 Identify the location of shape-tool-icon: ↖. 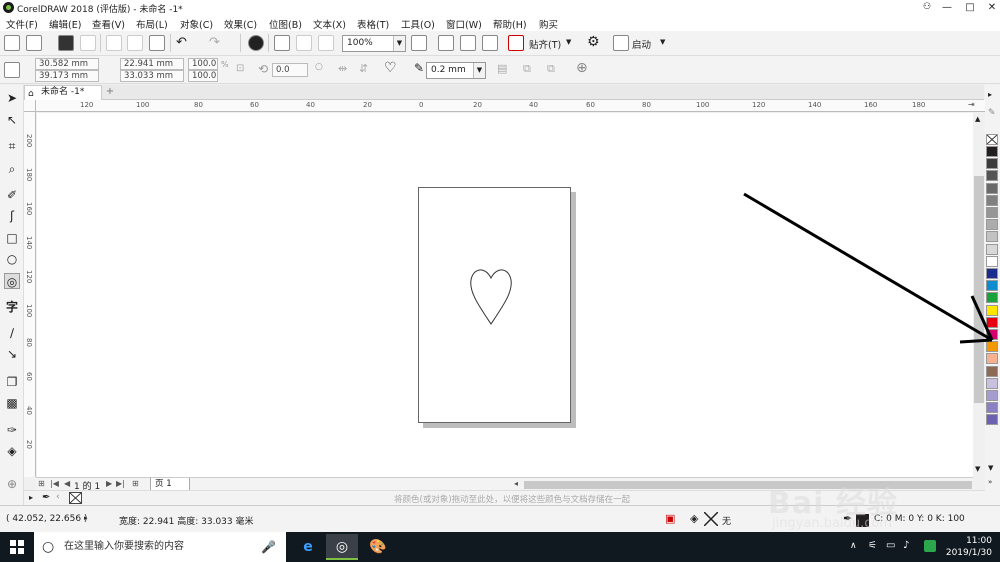
(12, 120).